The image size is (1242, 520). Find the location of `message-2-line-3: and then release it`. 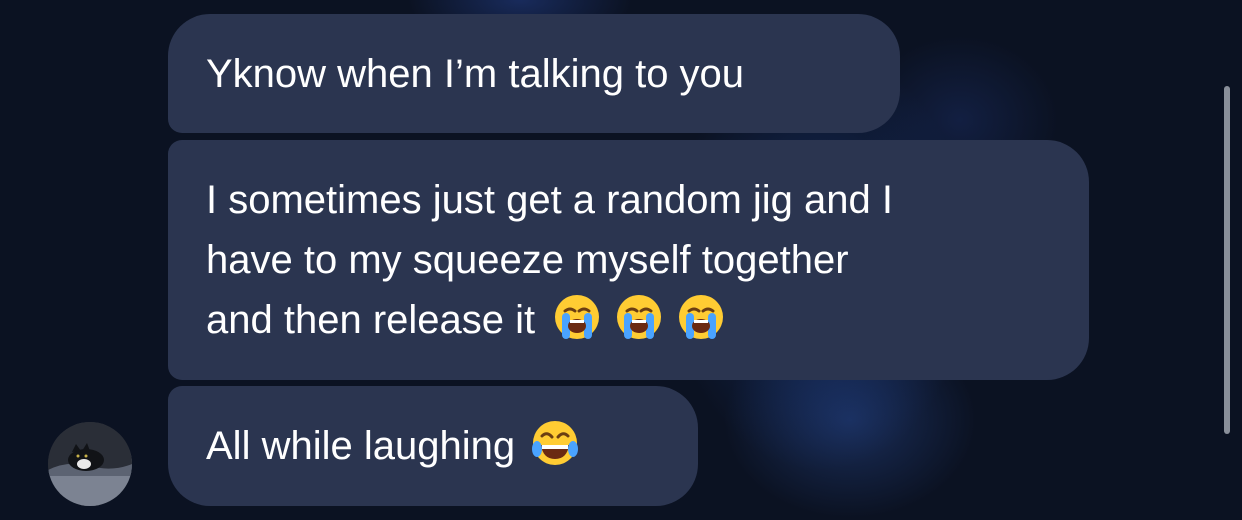

message-2-line-3: and then release it is located at coordinates (371, 320).